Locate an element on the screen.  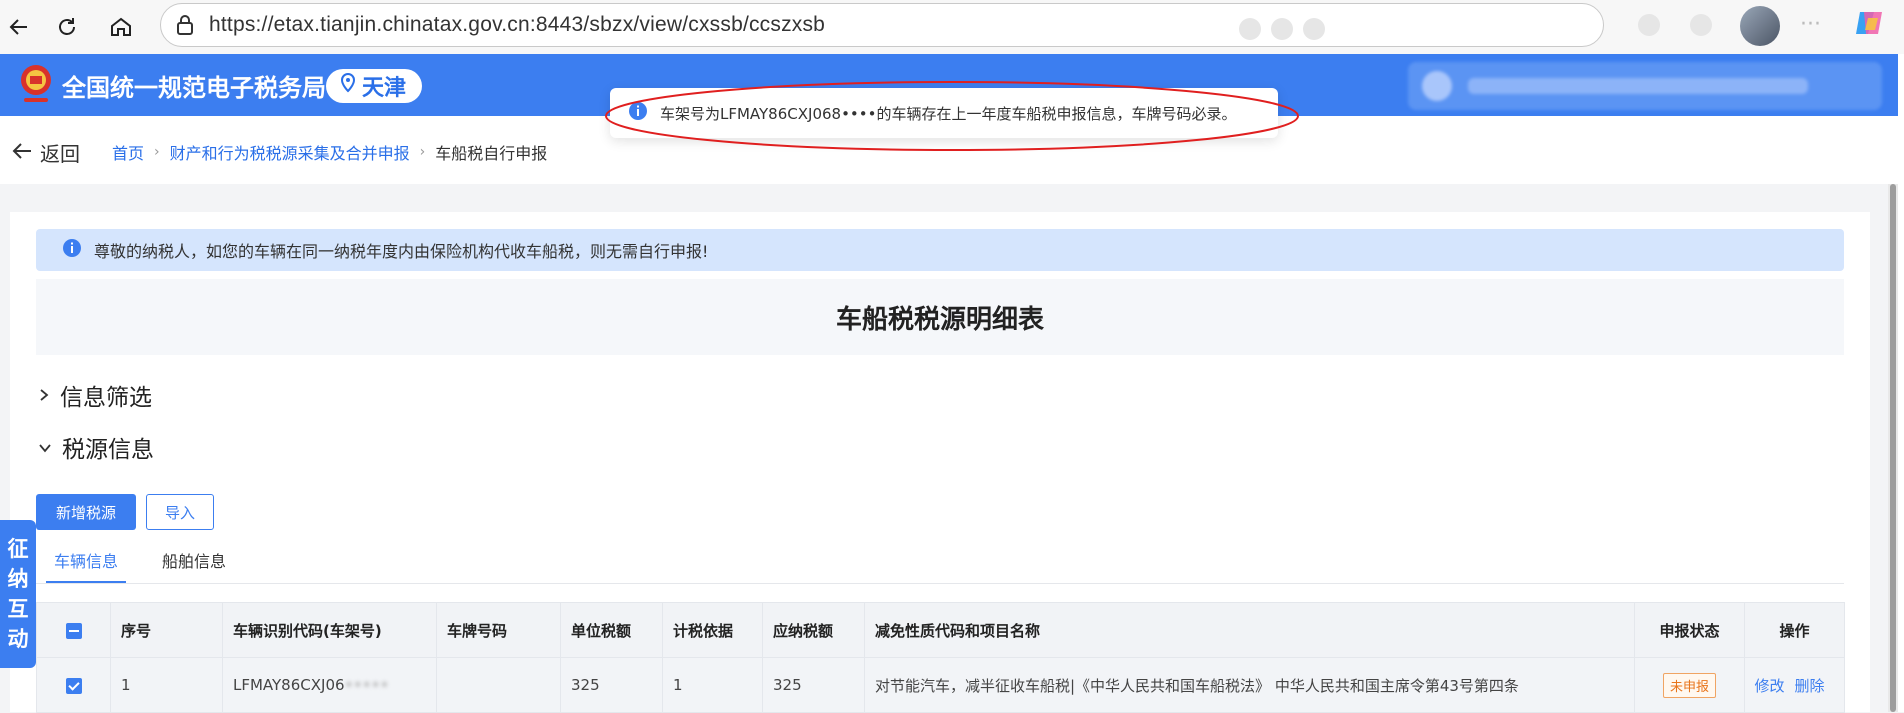
breadcrumb-current: 车船税自行申报 is located at coordinates (491, 153).